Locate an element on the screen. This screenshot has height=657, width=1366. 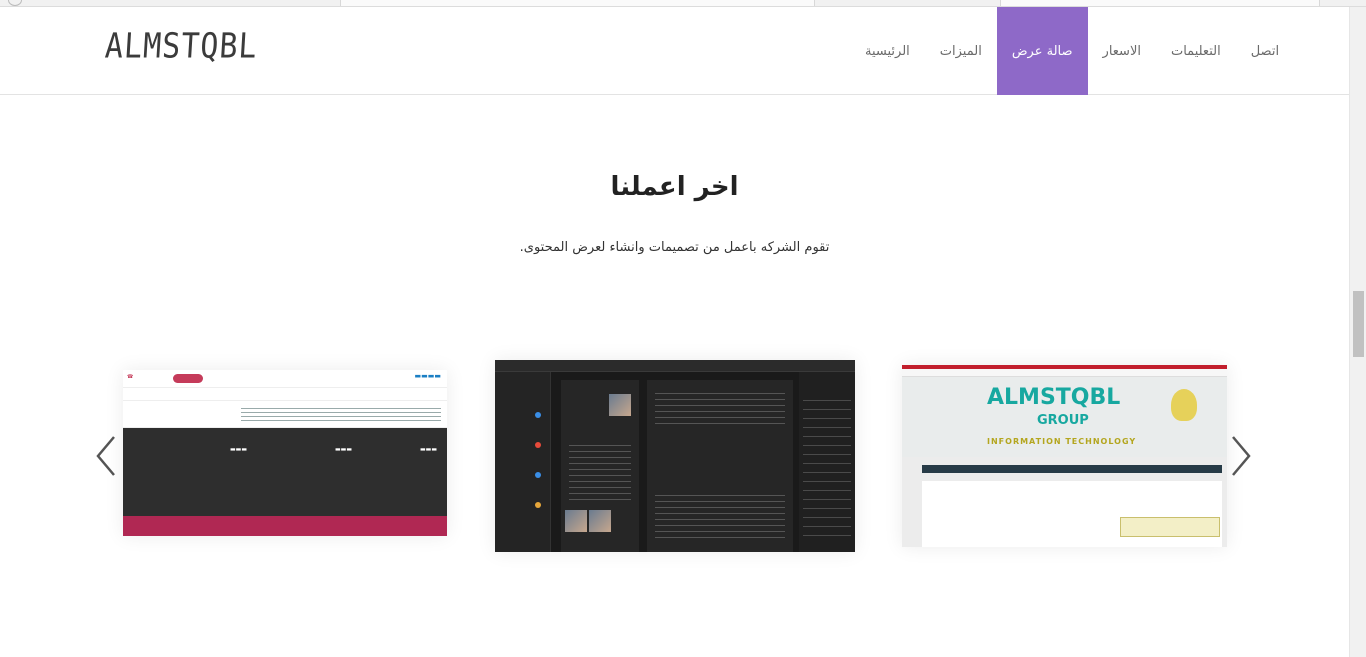
slide-button is located at coordinates (188, 378).